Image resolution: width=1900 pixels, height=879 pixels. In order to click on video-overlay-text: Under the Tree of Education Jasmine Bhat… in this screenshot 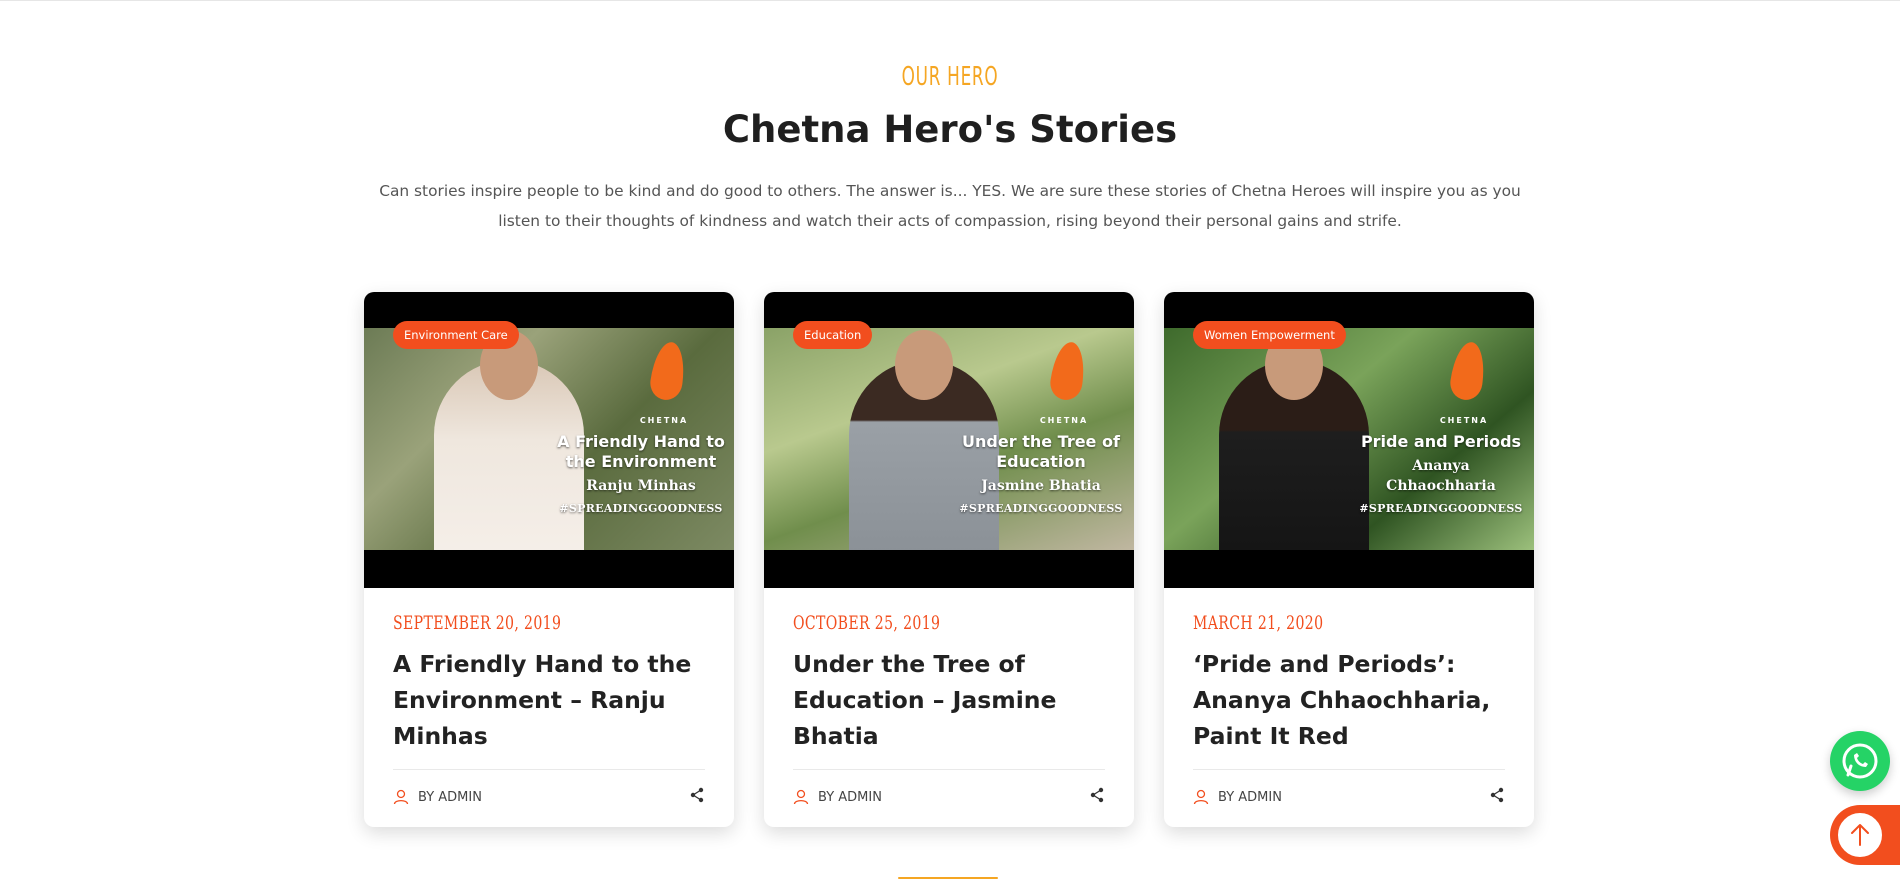, I will do `click(1041, 473)`.